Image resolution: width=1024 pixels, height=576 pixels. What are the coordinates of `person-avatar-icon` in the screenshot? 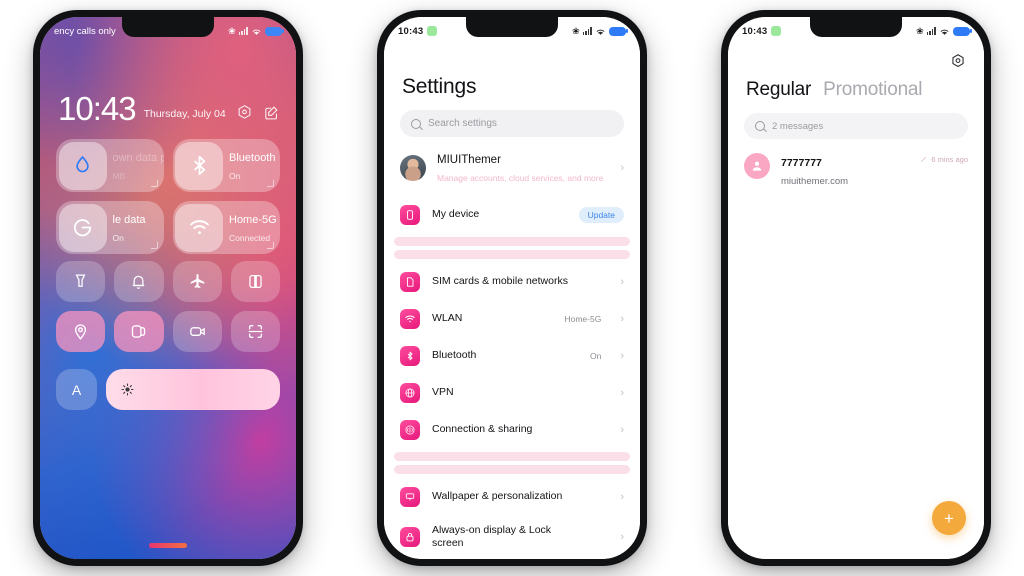 It's located at (757, 166).